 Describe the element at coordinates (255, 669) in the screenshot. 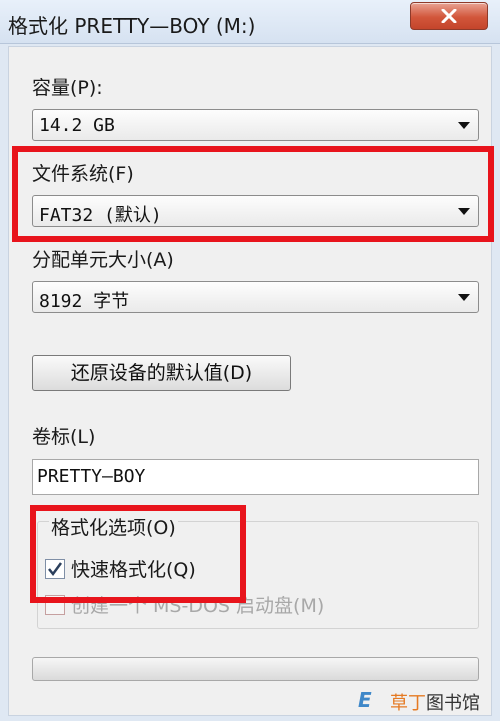

I see `format-progress-bar` at that location.